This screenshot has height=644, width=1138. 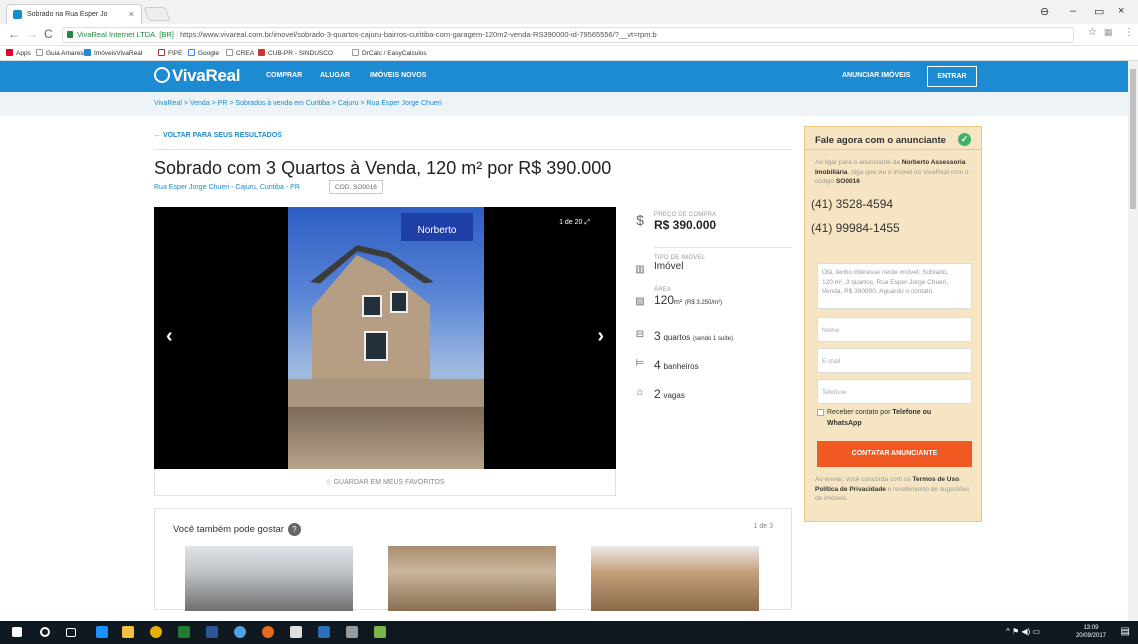 What do you see at coordinates (1044, 11) in the screenshot?
I see `account-icon: ⊖` at bounding box center [1044, 11].